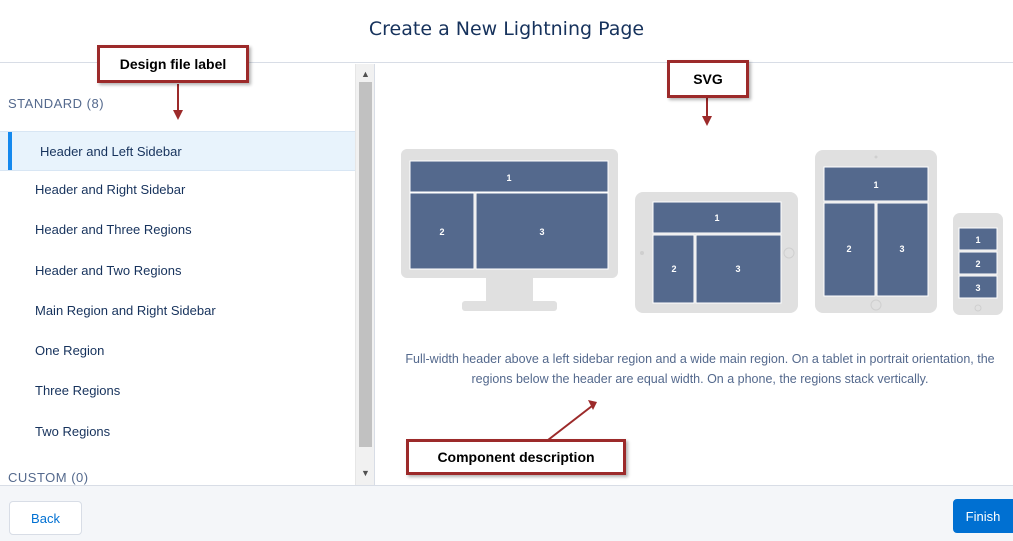 This screenshot has width=1013, height=541. I want to click on layout-item-header-two-regions: Header and Two Regions, so click(177, 271).